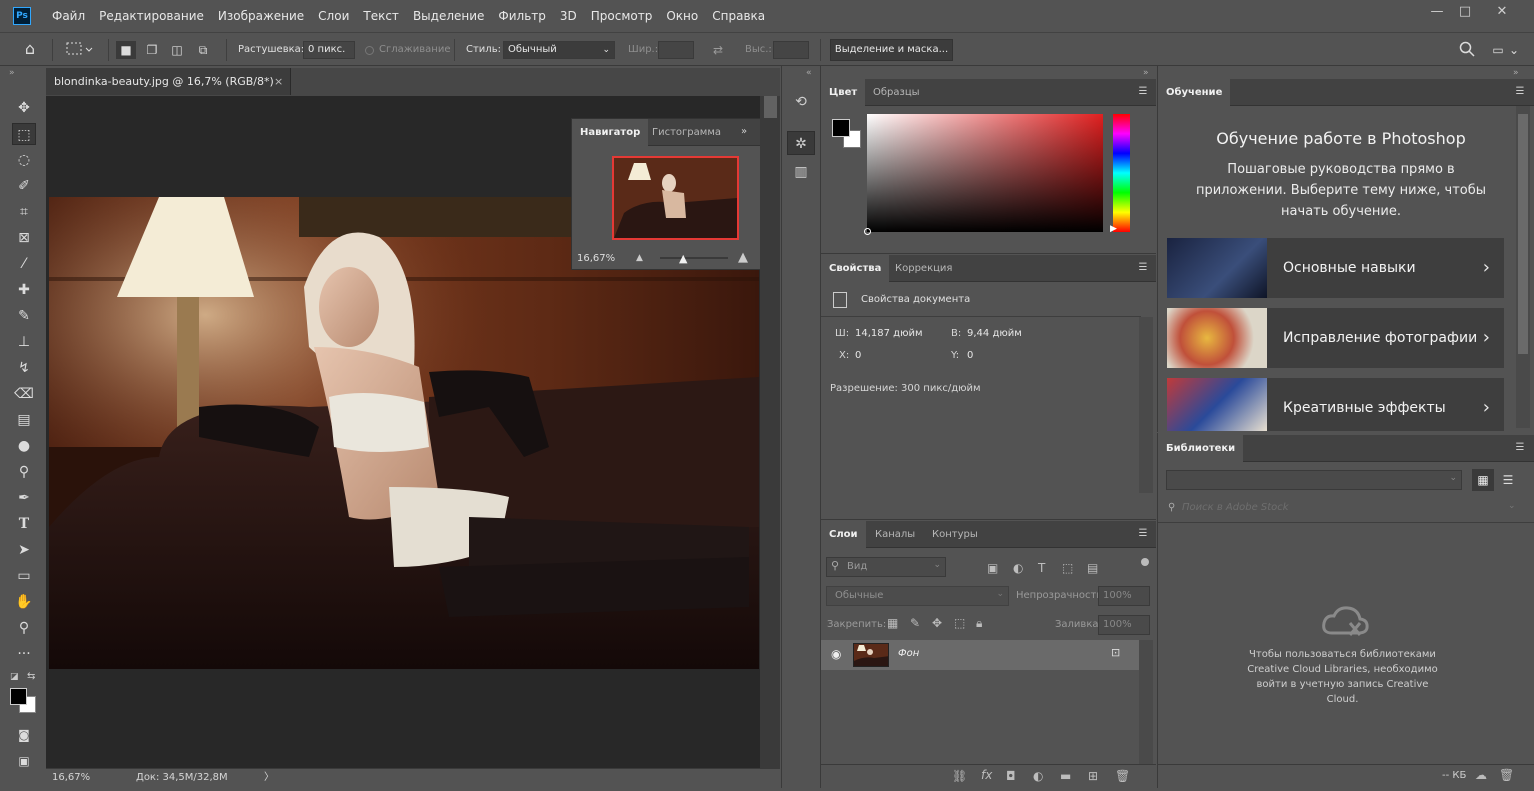  What do you see at coordinates (718, 50) in the screenshot?
I see `swap-icon: ⇄` at bounding box center [718, 50].